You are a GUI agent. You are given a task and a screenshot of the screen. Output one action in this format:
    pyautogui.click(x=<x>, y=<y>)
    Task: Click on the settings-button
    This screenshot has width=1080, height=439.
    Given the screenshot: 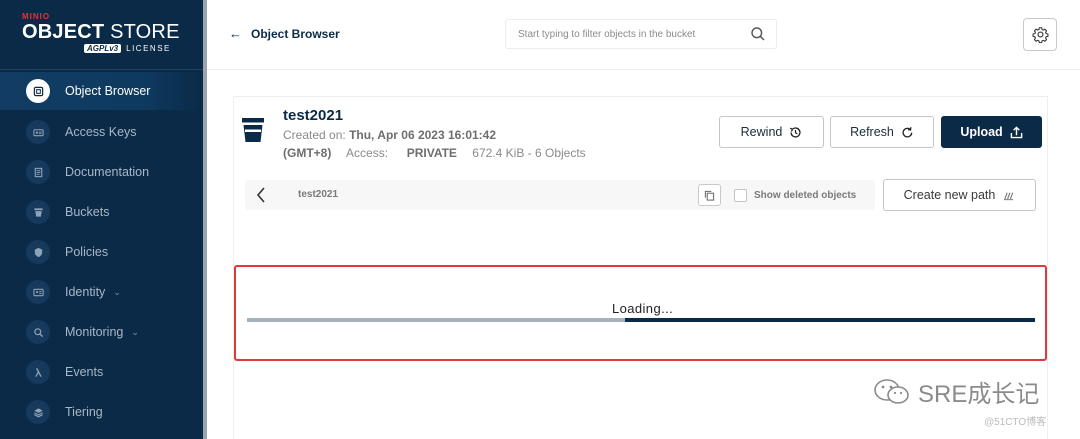 What is the action you would take?
    pyautogui.click(x=1040, y=34)
    